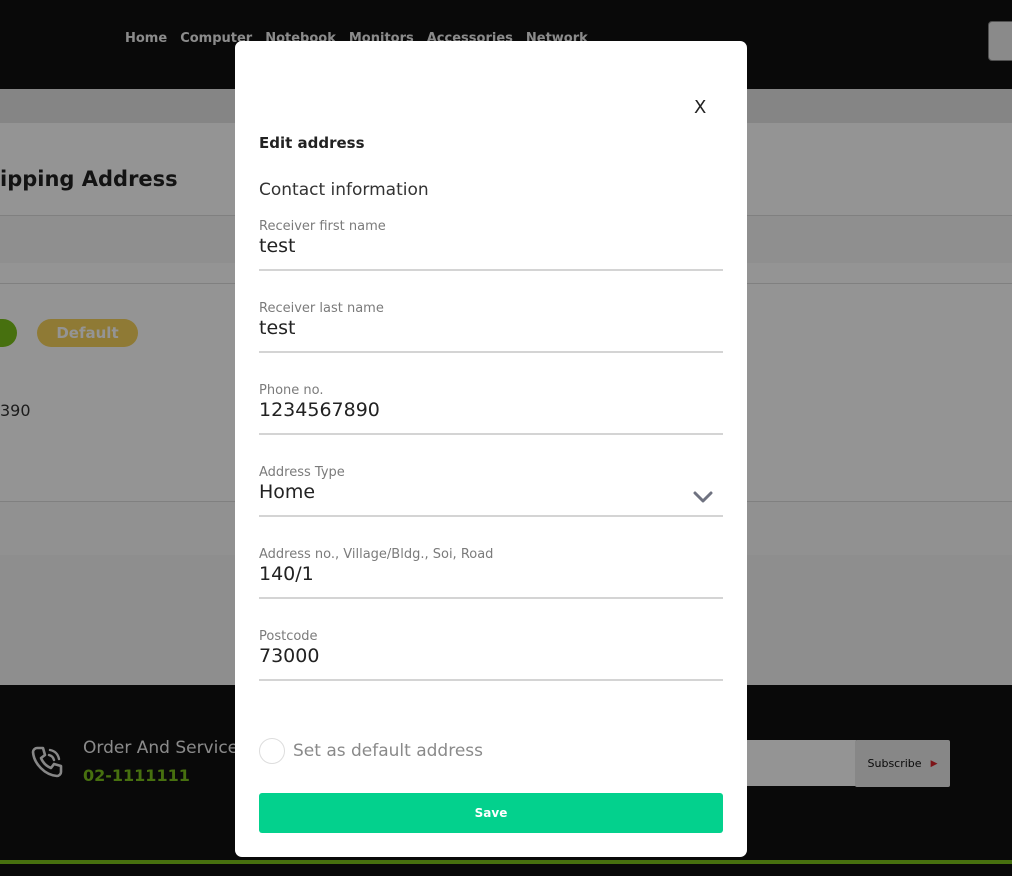  Describe the element at coordinates (302, 472) in the screenshot. I see `field-label: Address Type` at that location.